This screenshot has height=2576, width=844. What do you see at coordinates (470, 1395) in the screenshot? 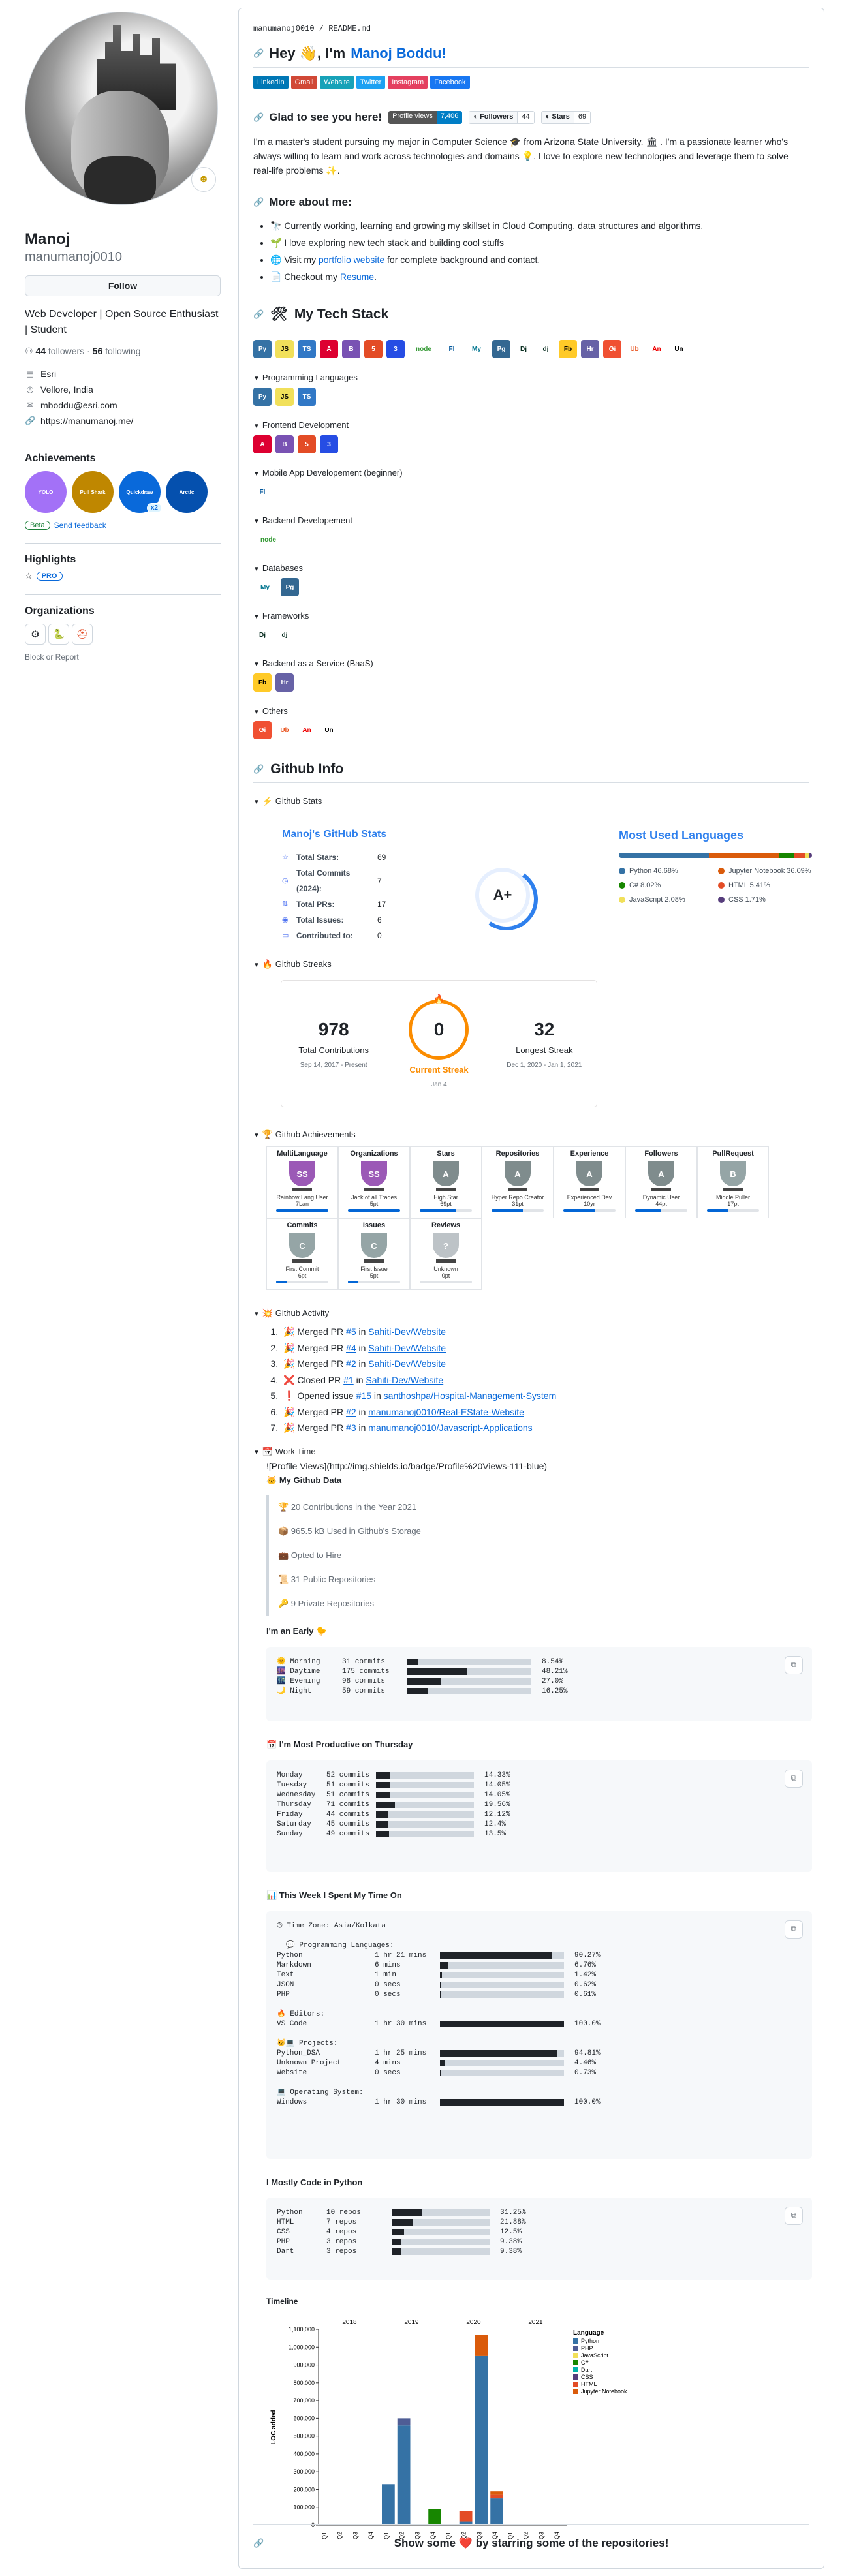
I see `repo-link: santhoshpa/Hospital-Management-System` at bounding box center [470, 1395].